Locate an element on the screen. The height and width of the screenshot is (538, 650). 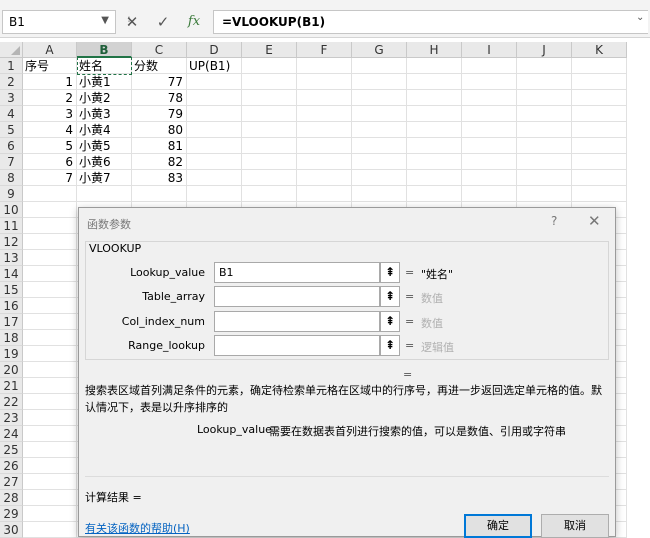
column-header: G is located at coordinates (379, 50).